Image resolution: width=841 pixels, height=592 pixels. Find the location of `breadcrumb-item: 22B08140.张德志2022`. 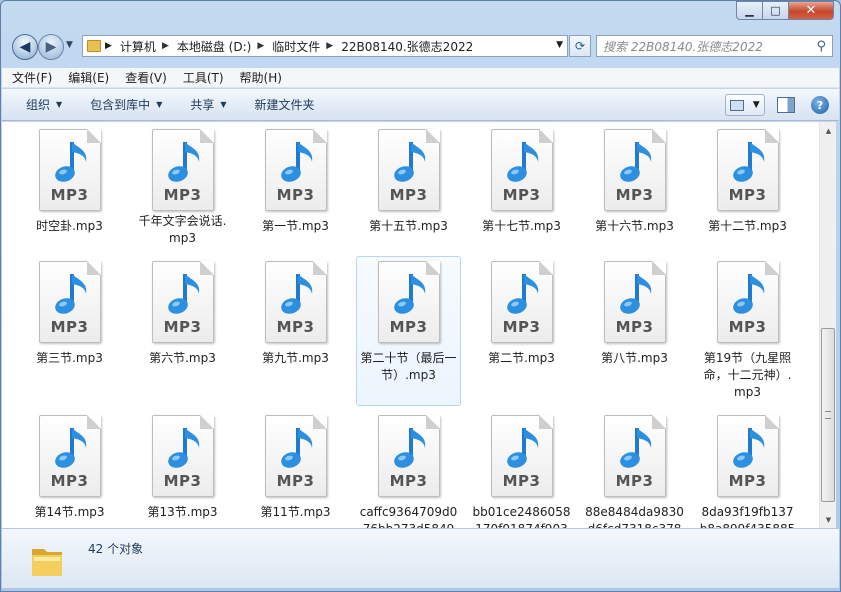

breadcrumb-item: 22B08140.张德志2022 is located at coordinates (407, 46).